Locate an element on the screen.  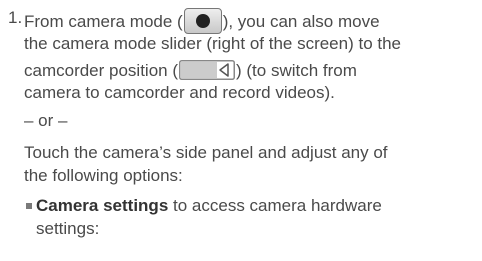
camera-shutter-icon is located at coordinates (202, 21).